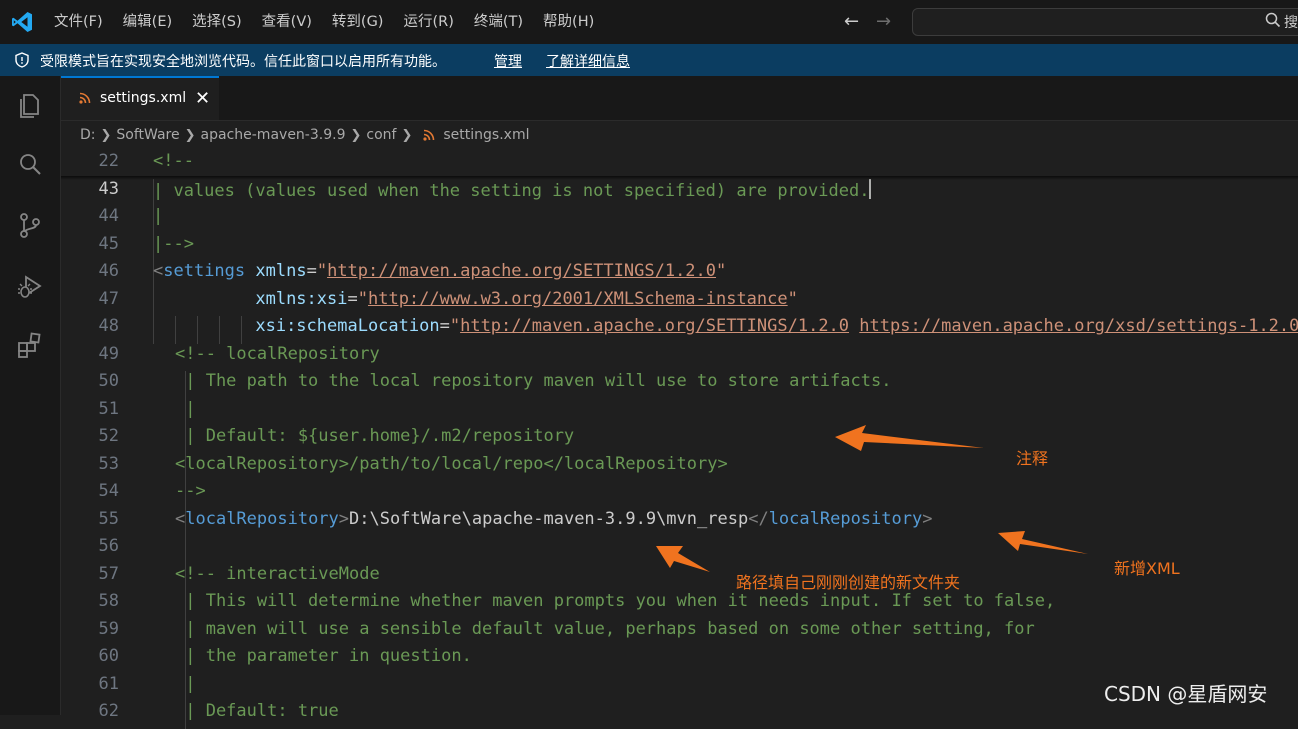 The width and height of the screenshot is (1298, 729). Describe the element at coordinates (202, 98) in the screenshot. I see `close-icon: ✕` at that location.